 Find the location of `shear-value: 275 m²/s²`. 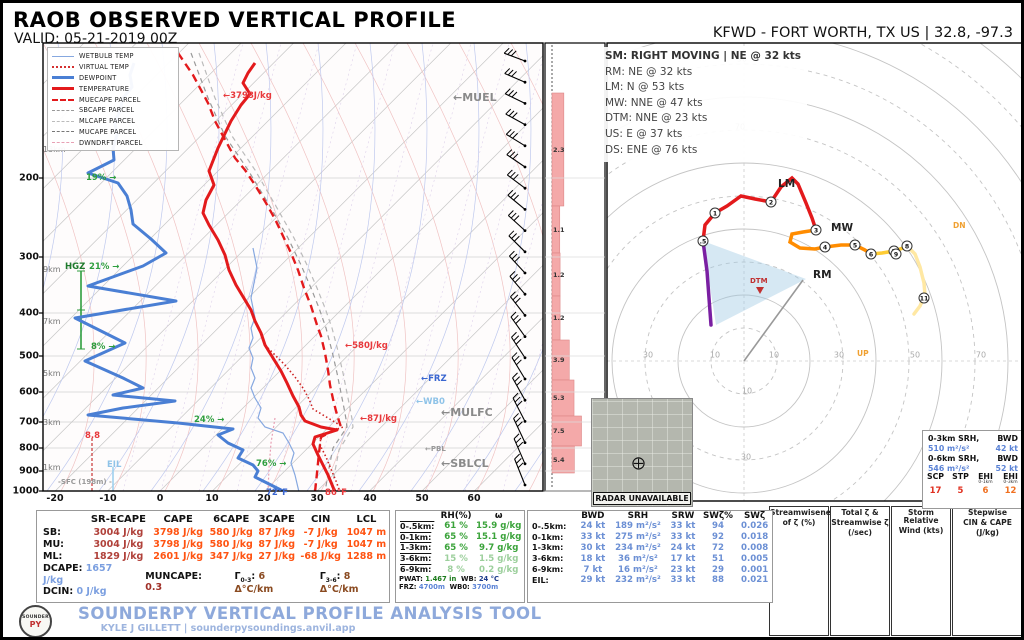

shear-value: 275 m²/s² is located at coordinates (638, 537).